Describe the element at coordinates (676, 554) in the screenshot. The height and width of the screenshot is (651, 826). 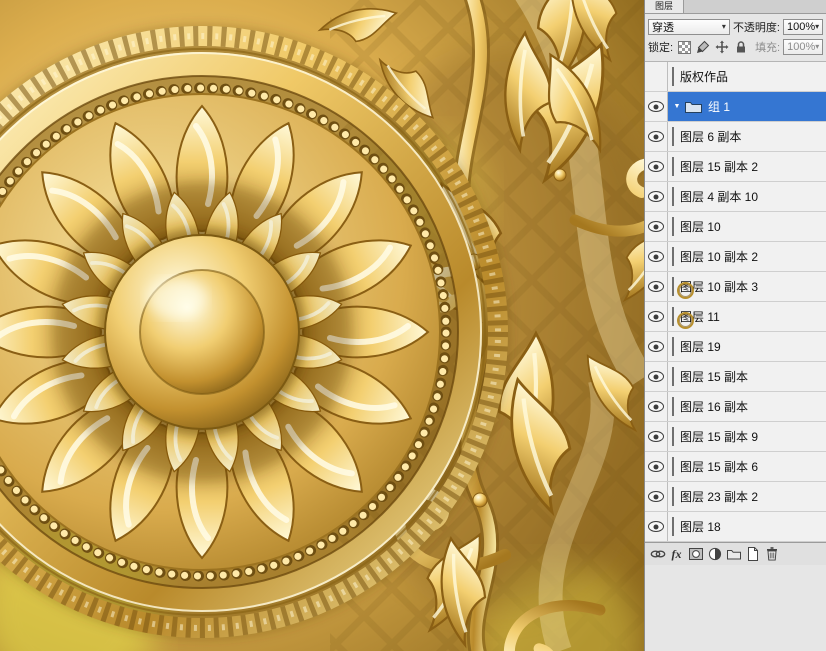
I see `add-layer-style-fx-icon: fx` at that location.